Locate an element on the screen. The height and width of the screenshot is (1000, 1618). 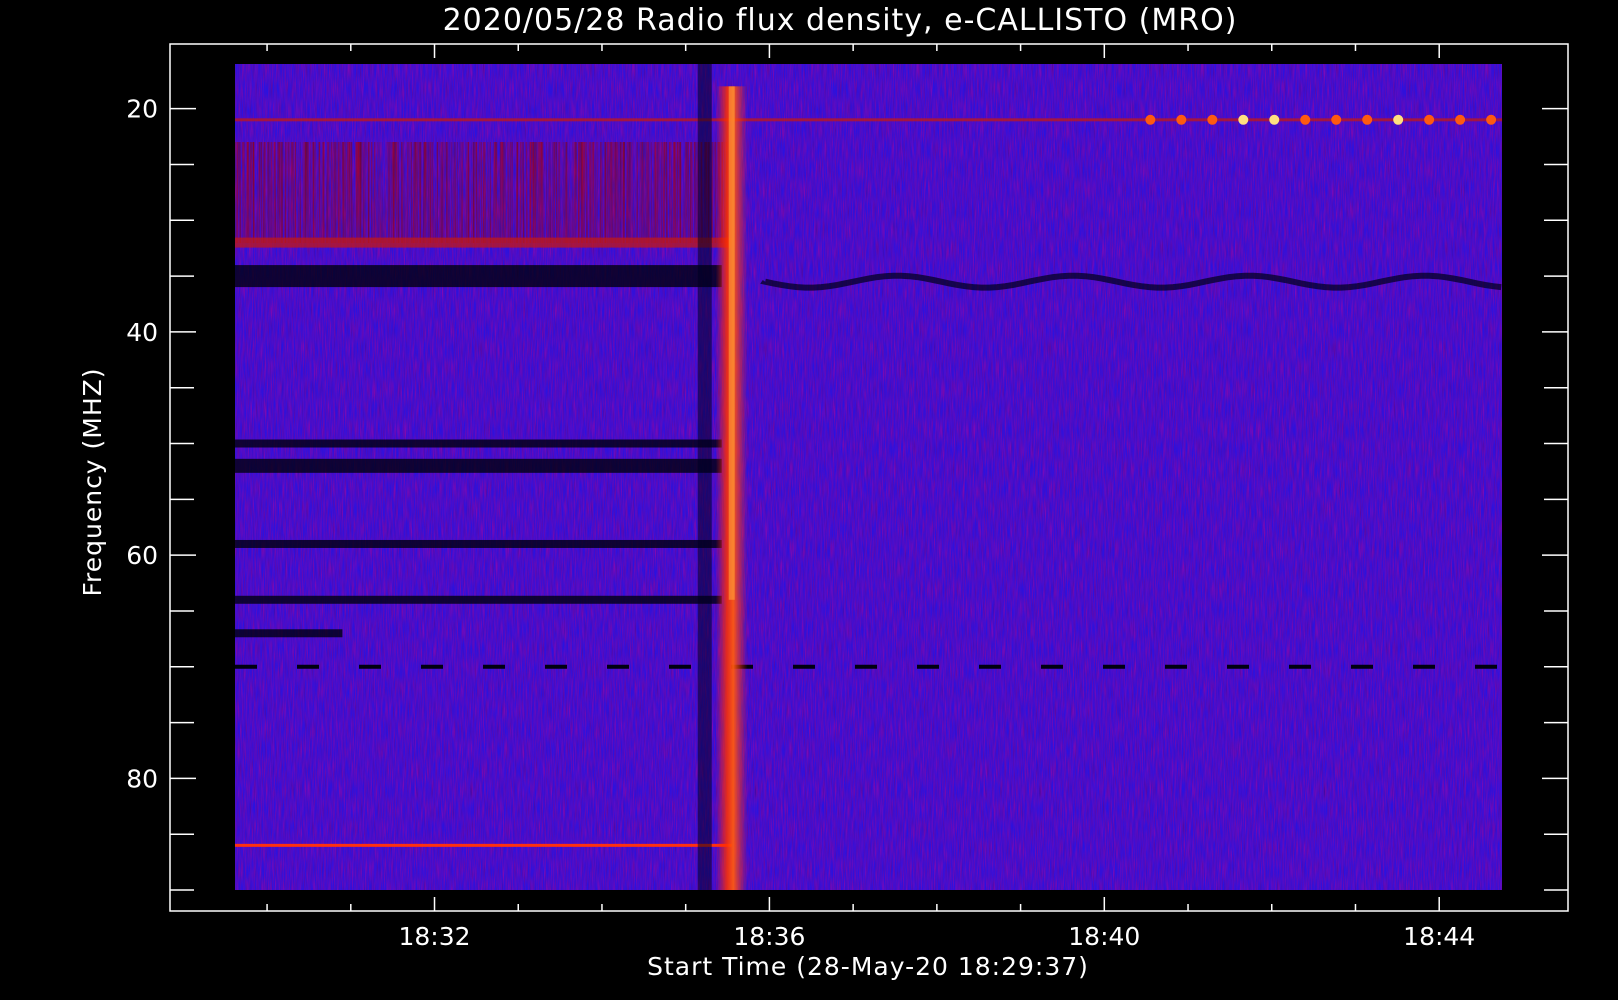
x-tick-label: 18:32 is located at coordinates (434, 936).